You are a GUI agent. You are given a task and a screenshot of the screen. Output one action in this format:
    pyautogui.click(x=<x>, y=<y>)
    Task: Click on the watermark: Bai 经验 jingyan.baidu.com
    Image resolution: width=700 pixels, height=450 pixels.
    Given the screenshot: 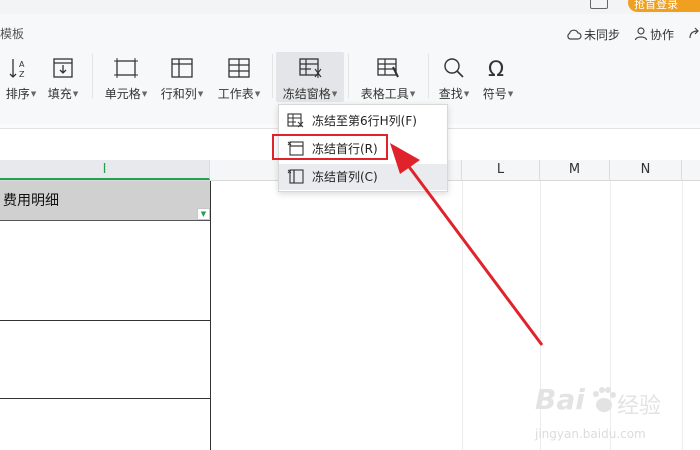 What is the action you would take?
    pyautogui.click(x=615, y=413)
    